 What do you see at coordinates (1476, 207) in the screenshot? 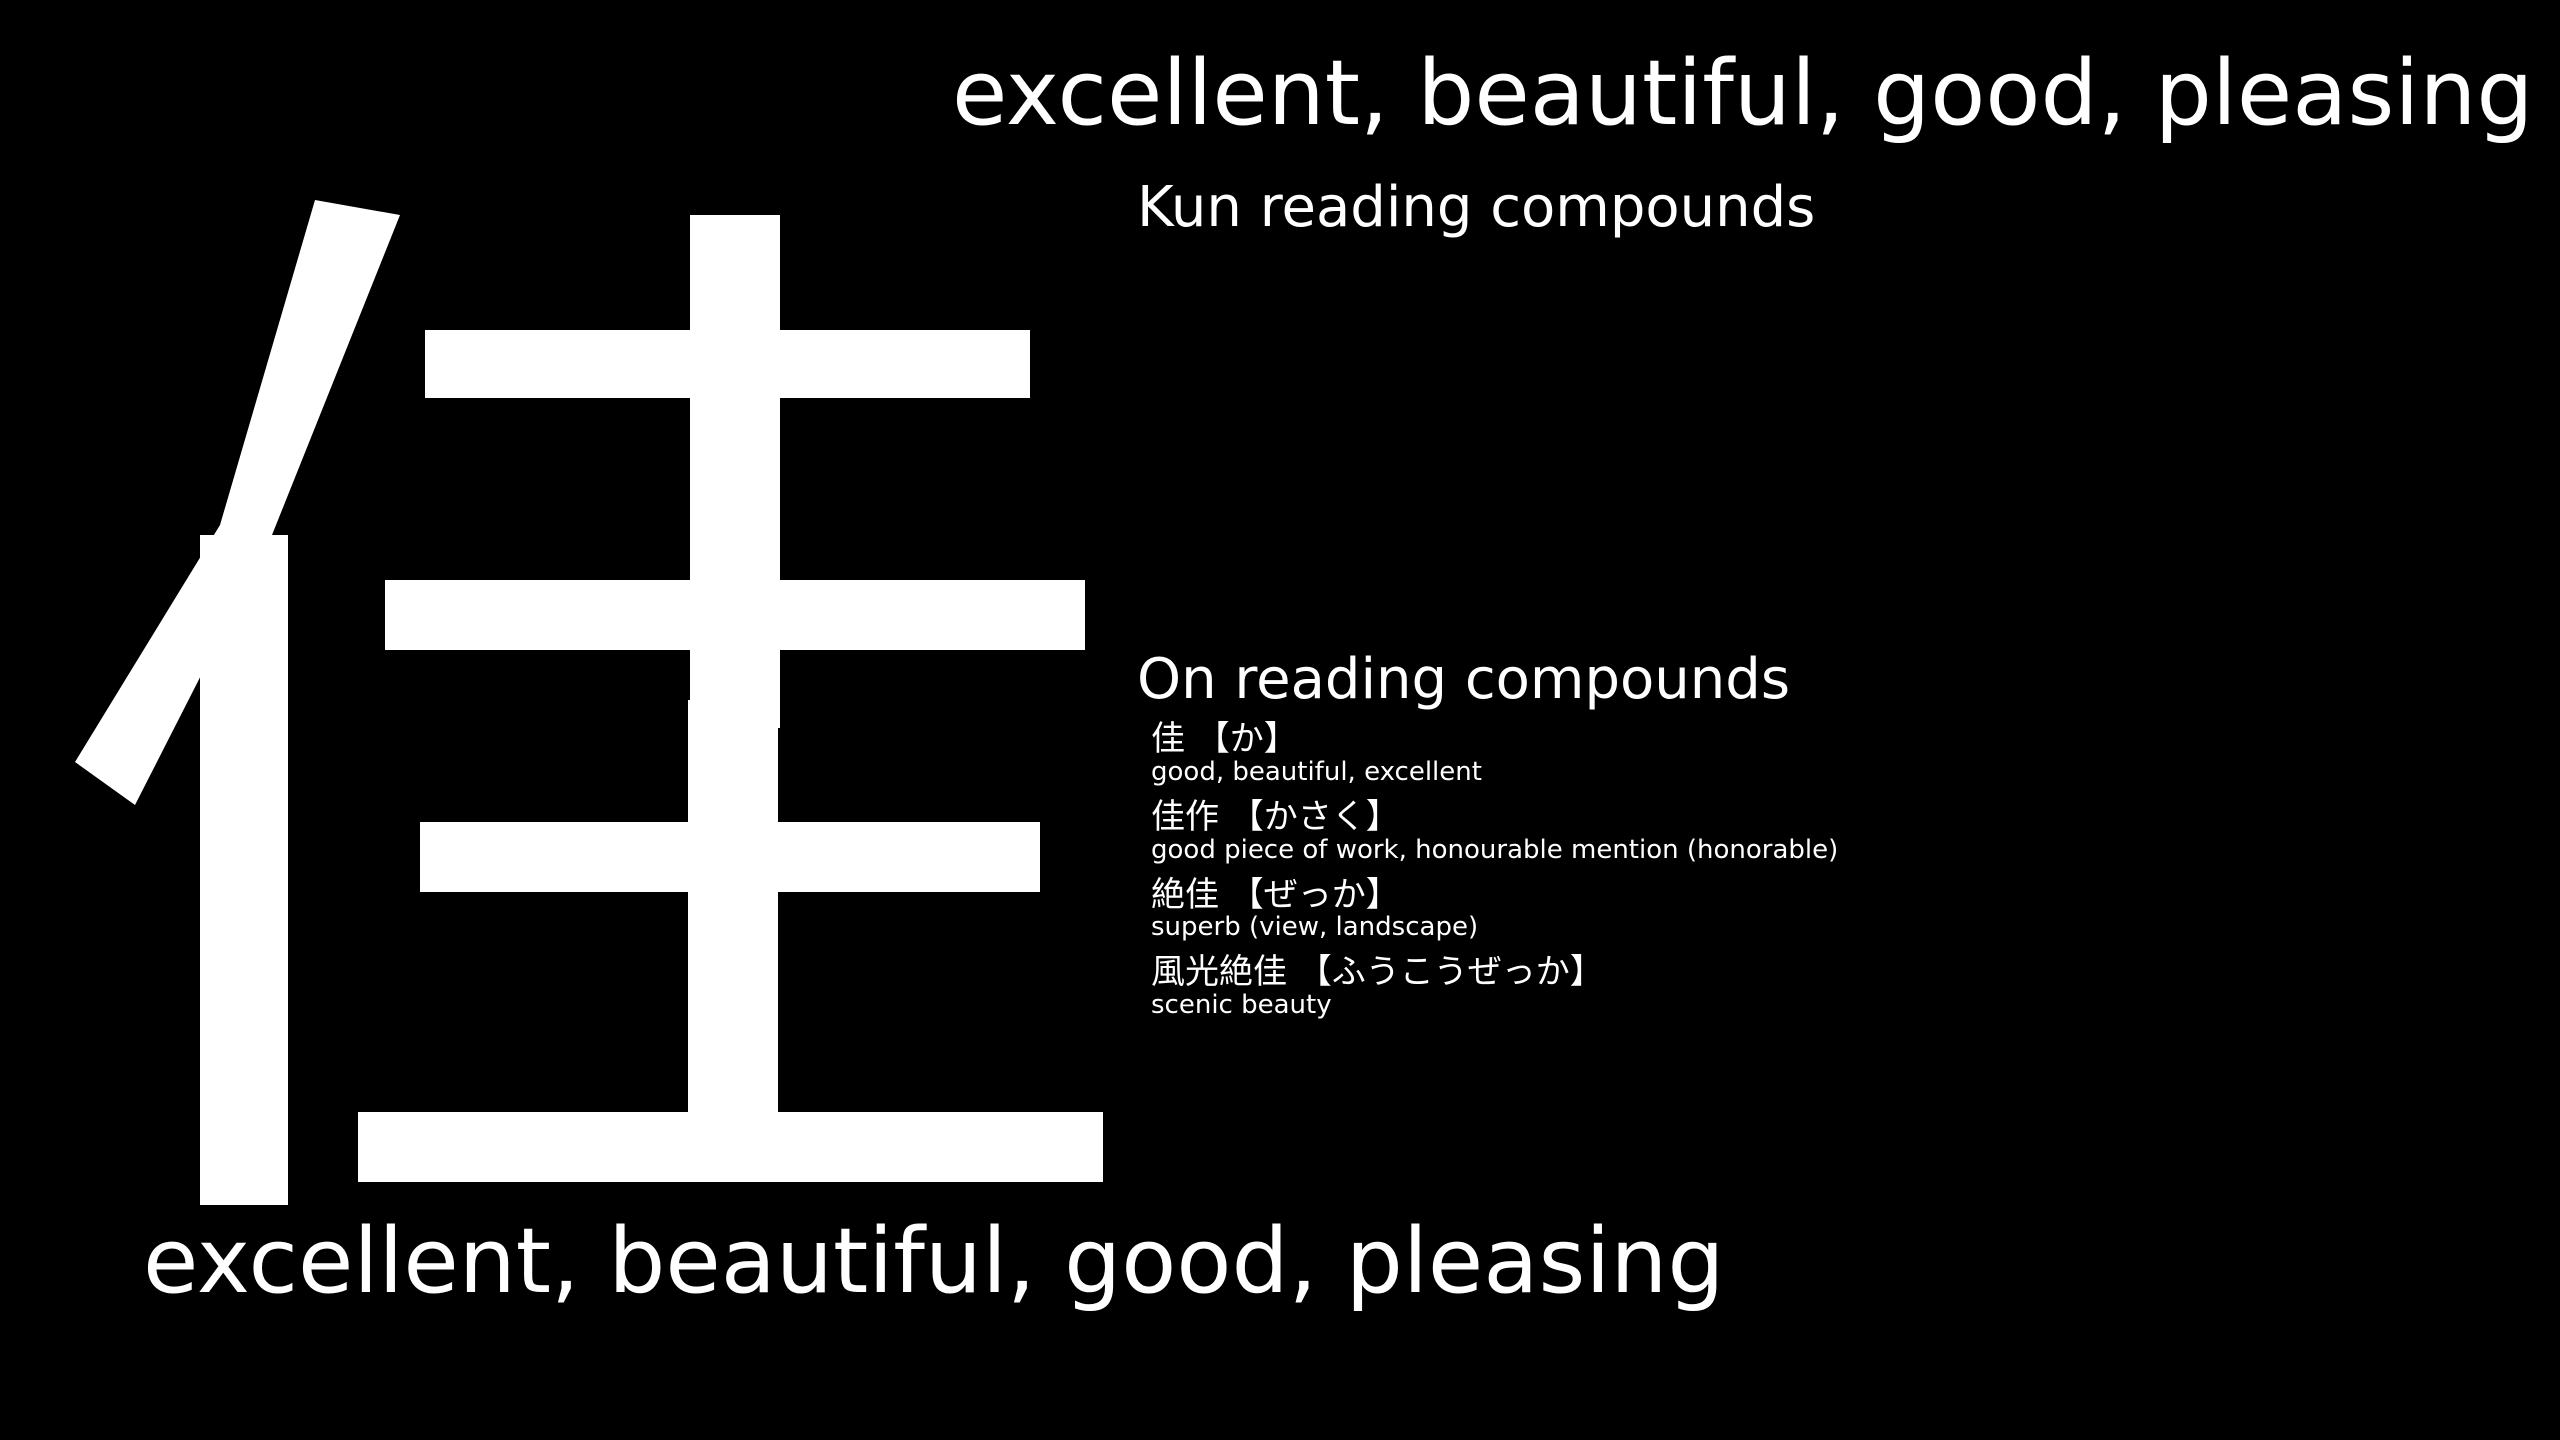
I see `kun-reading-heading: Kun reading compounds` at bounding box center [1476, 207].